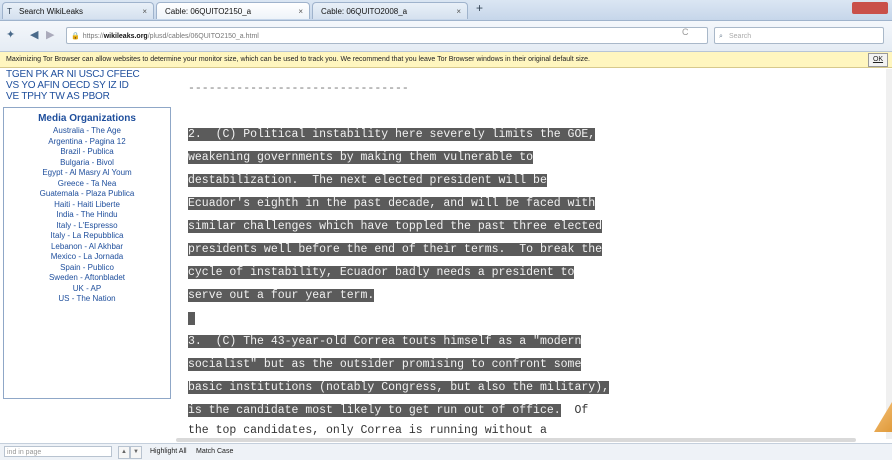 Image resolution: width=892 pixels, height=460 pixels. I want to click on tab-label: Cable: 06QUITO2150_a, so click(208, 11).